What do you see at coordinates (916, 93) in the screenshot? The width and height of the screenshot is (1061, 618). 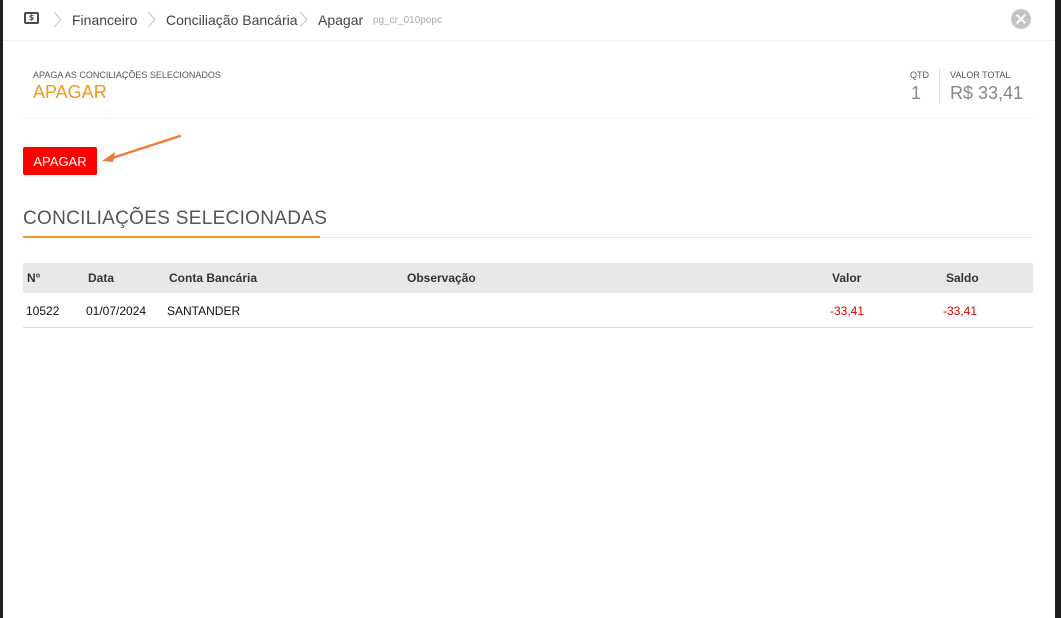 I see `qtd-value: 1` at bounding box center [916, 93].